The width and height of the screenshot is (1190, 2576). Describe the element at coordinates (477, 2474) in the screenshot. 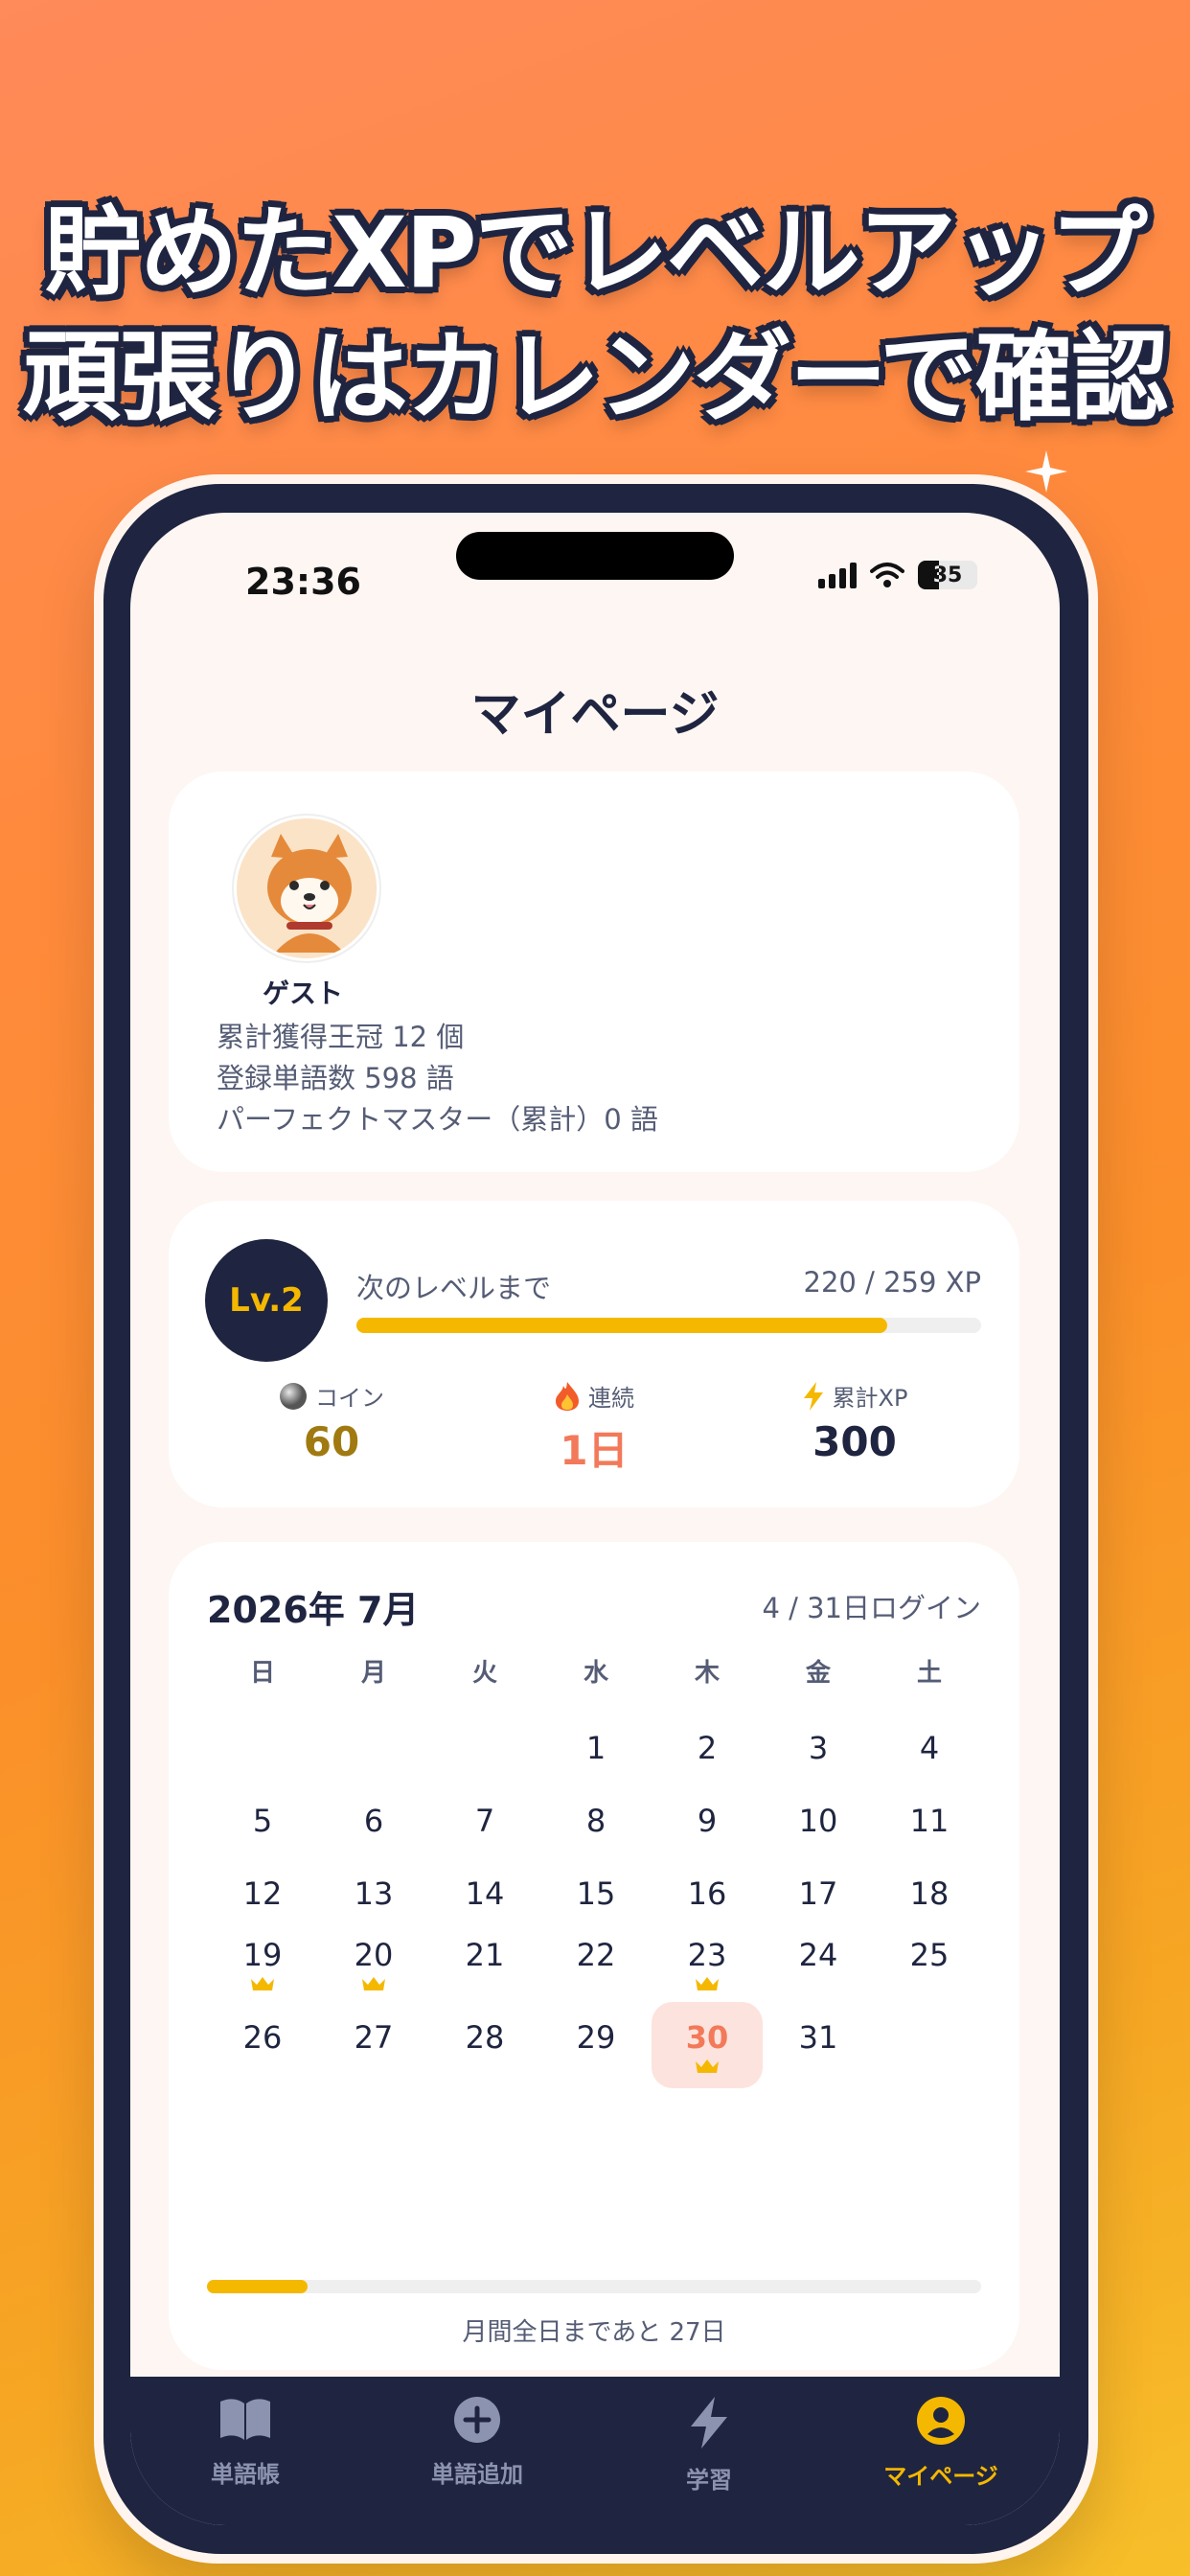

I see `tab-label-add-word: 単語追加` at that location.